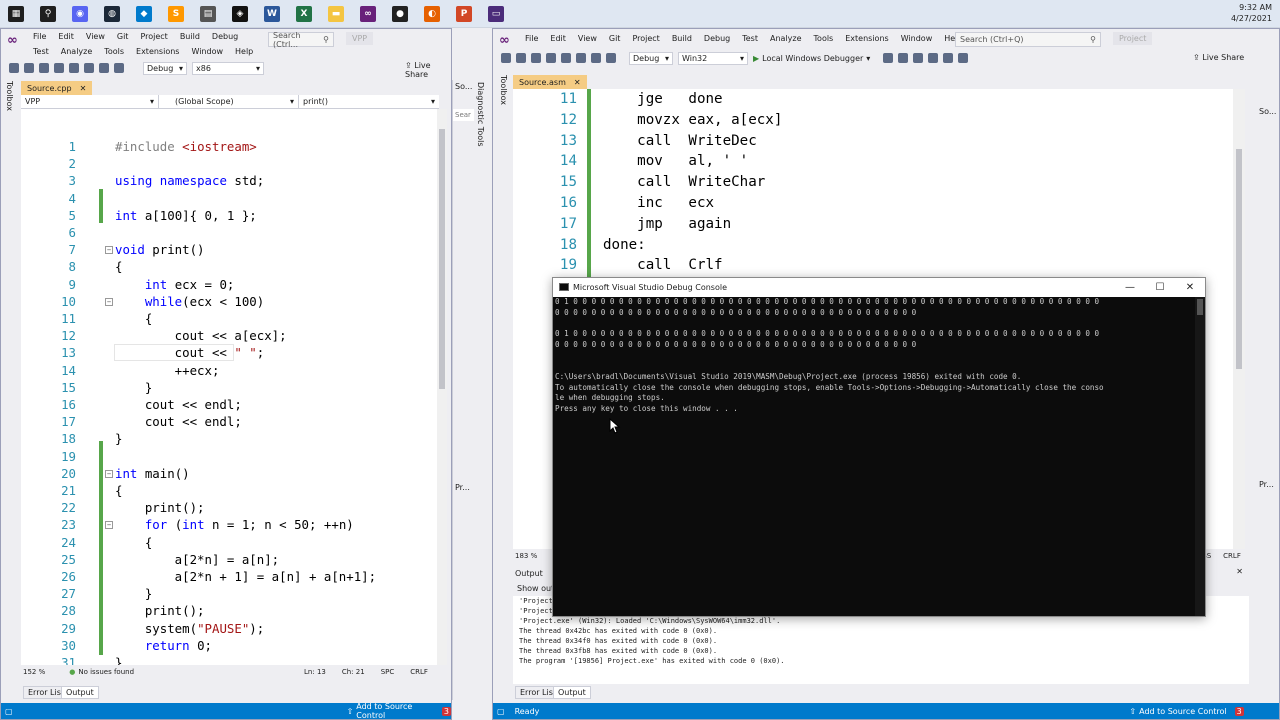 The height and width of the screenshot is (720, 1280). Describe the element at coordinates (165, 68) in the screenshot. I see `left-config-select: Debug ▾` at that location.